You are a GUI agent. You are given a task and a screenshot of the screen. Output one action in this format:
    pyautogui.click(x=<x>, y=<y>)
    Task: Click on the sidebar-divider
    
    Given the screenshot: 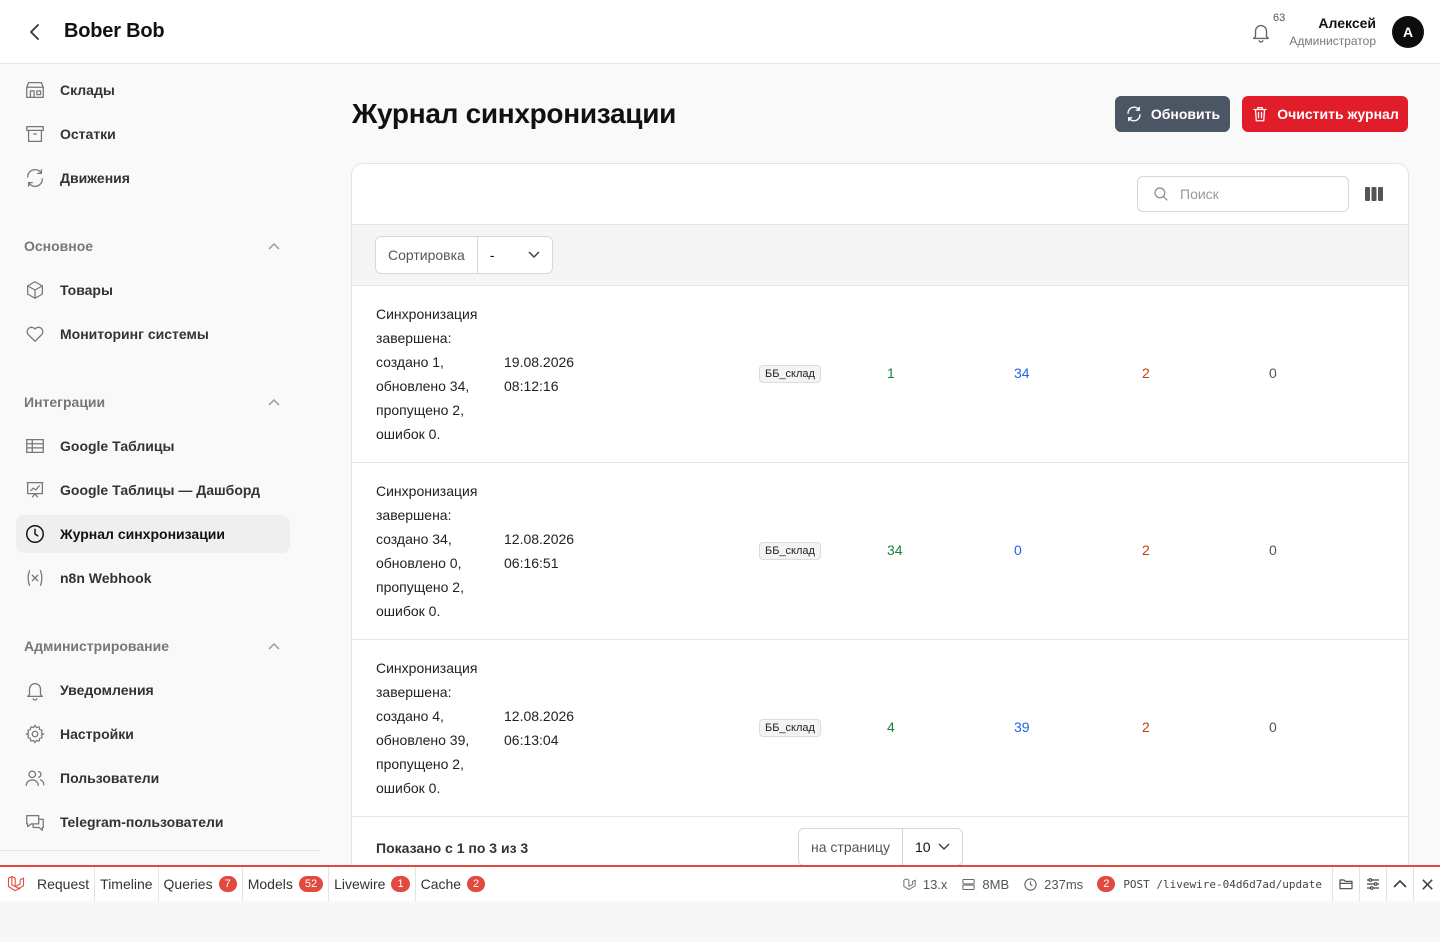 What is the action you would take?
    pyautogui.click(x=160, y=850)
    